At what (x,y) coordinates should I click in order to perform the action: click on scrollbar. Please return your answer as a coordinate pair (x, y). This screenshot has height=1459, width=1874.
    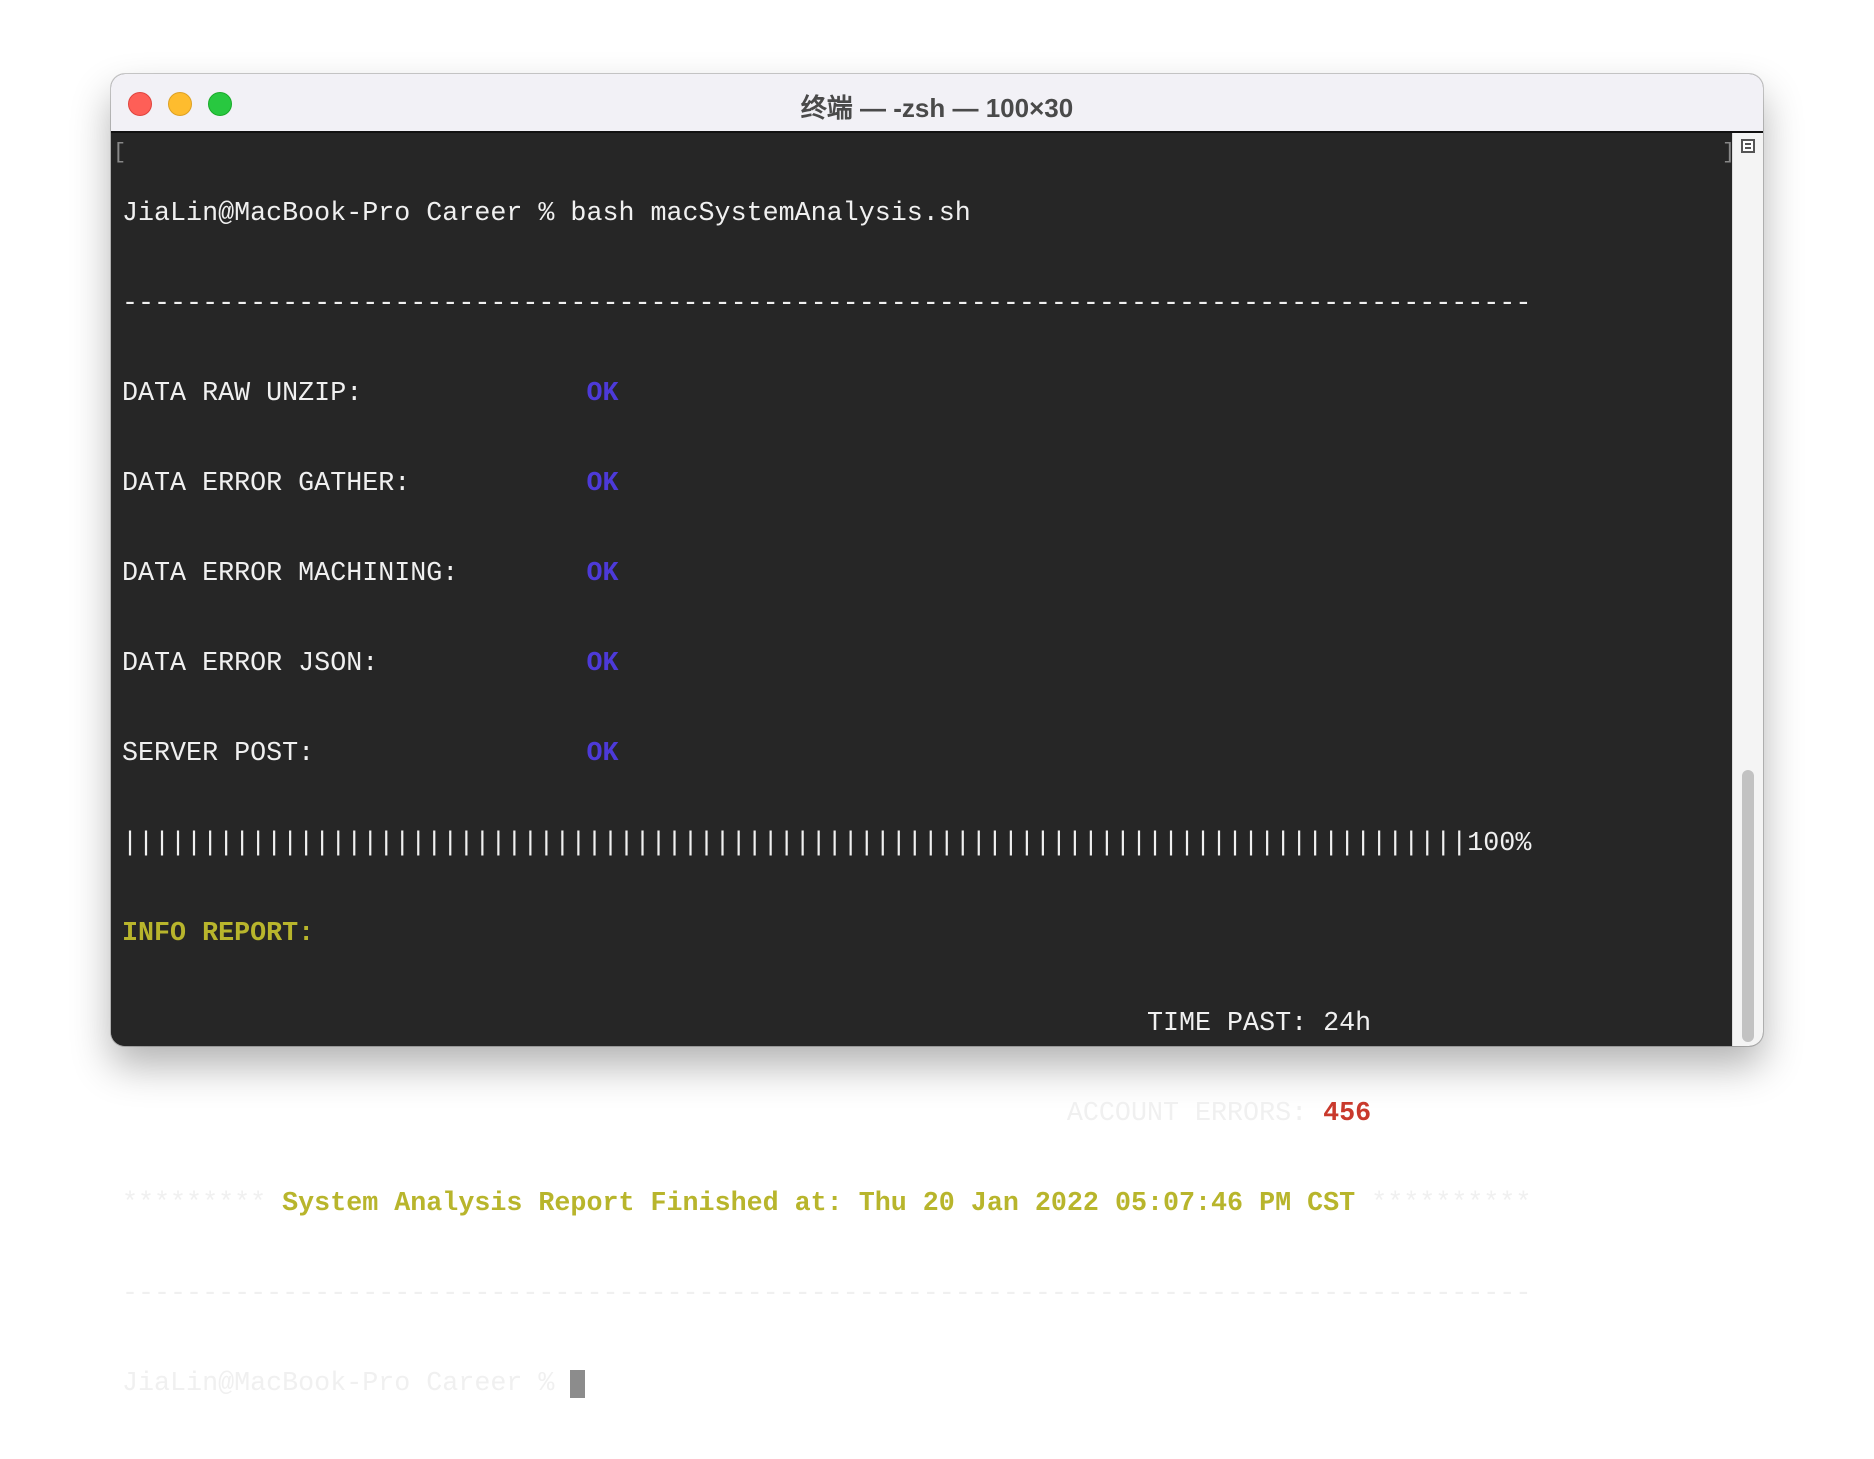
    Looking at the image, I should click on (1747, 589).